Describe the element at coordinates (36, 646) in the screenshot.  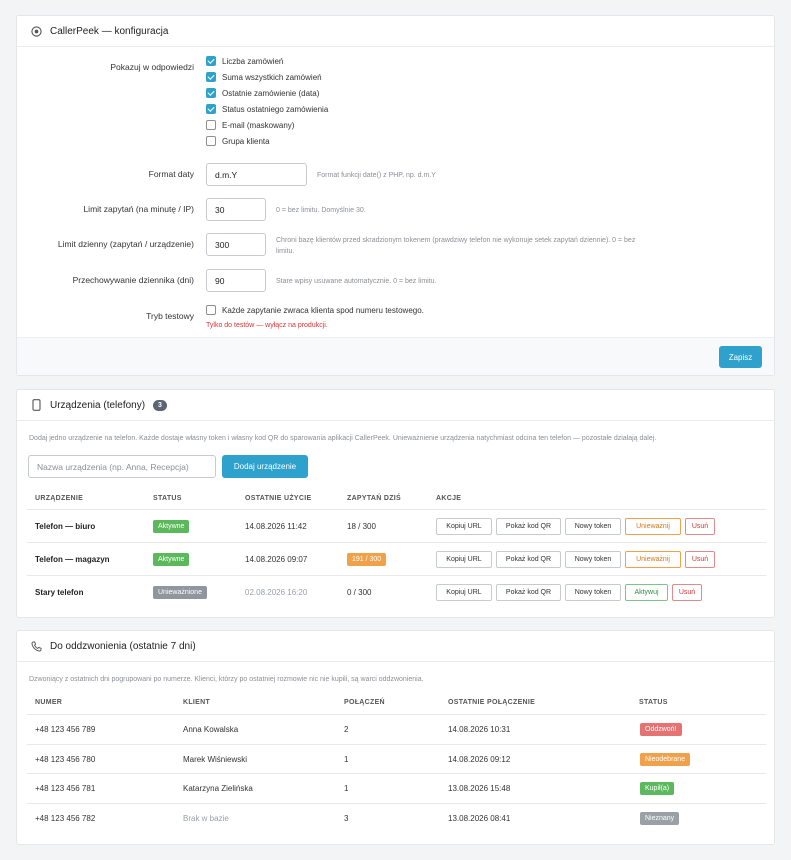
I see `phone-handset-icon` at that location.